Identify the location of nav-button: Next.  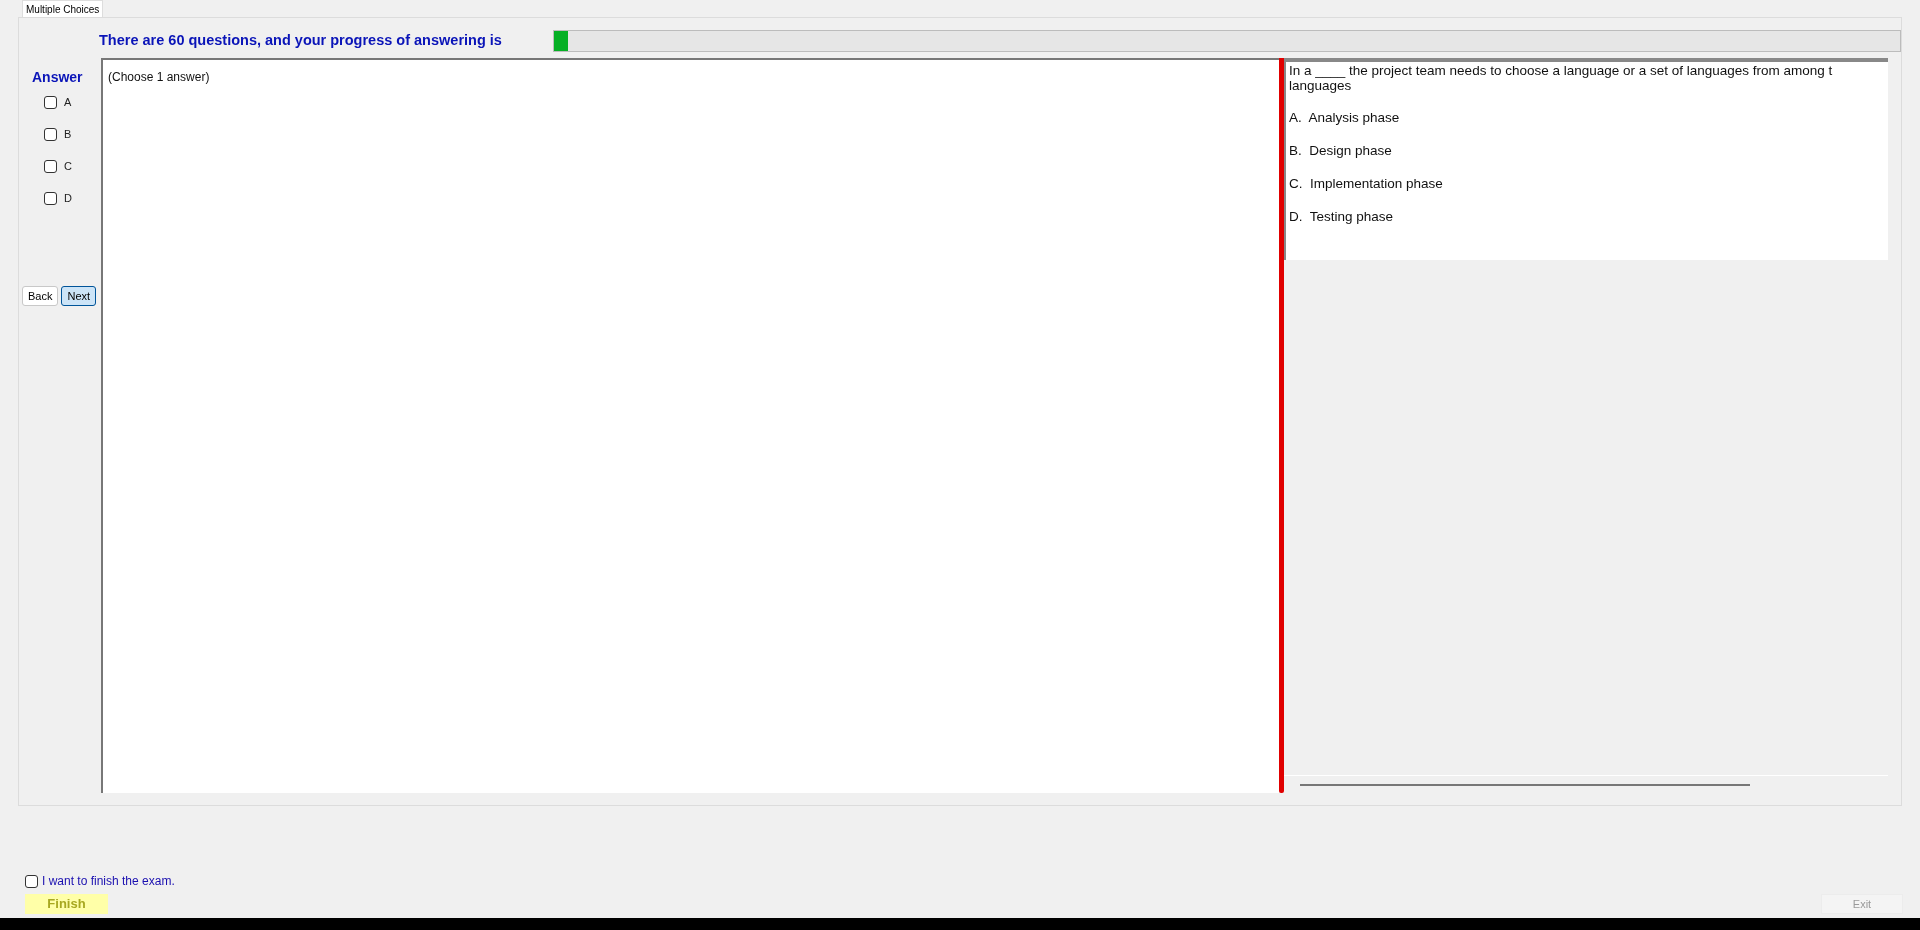
(79, 296).